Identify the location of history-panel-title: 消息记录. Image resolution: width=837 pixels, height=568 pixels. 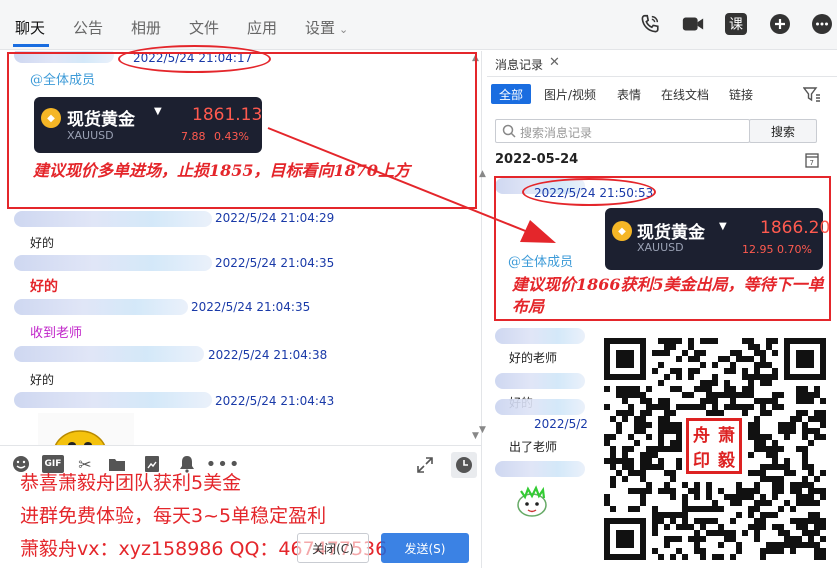
(519, 65).